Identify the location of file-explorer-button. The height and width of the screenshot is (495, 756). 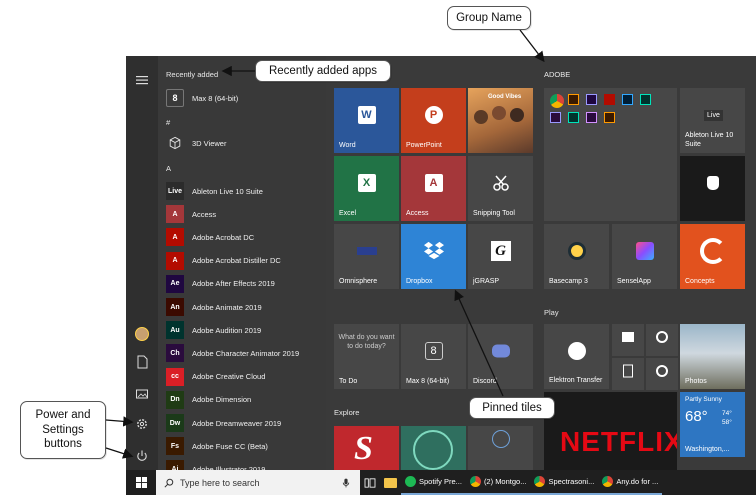
(390, 482).